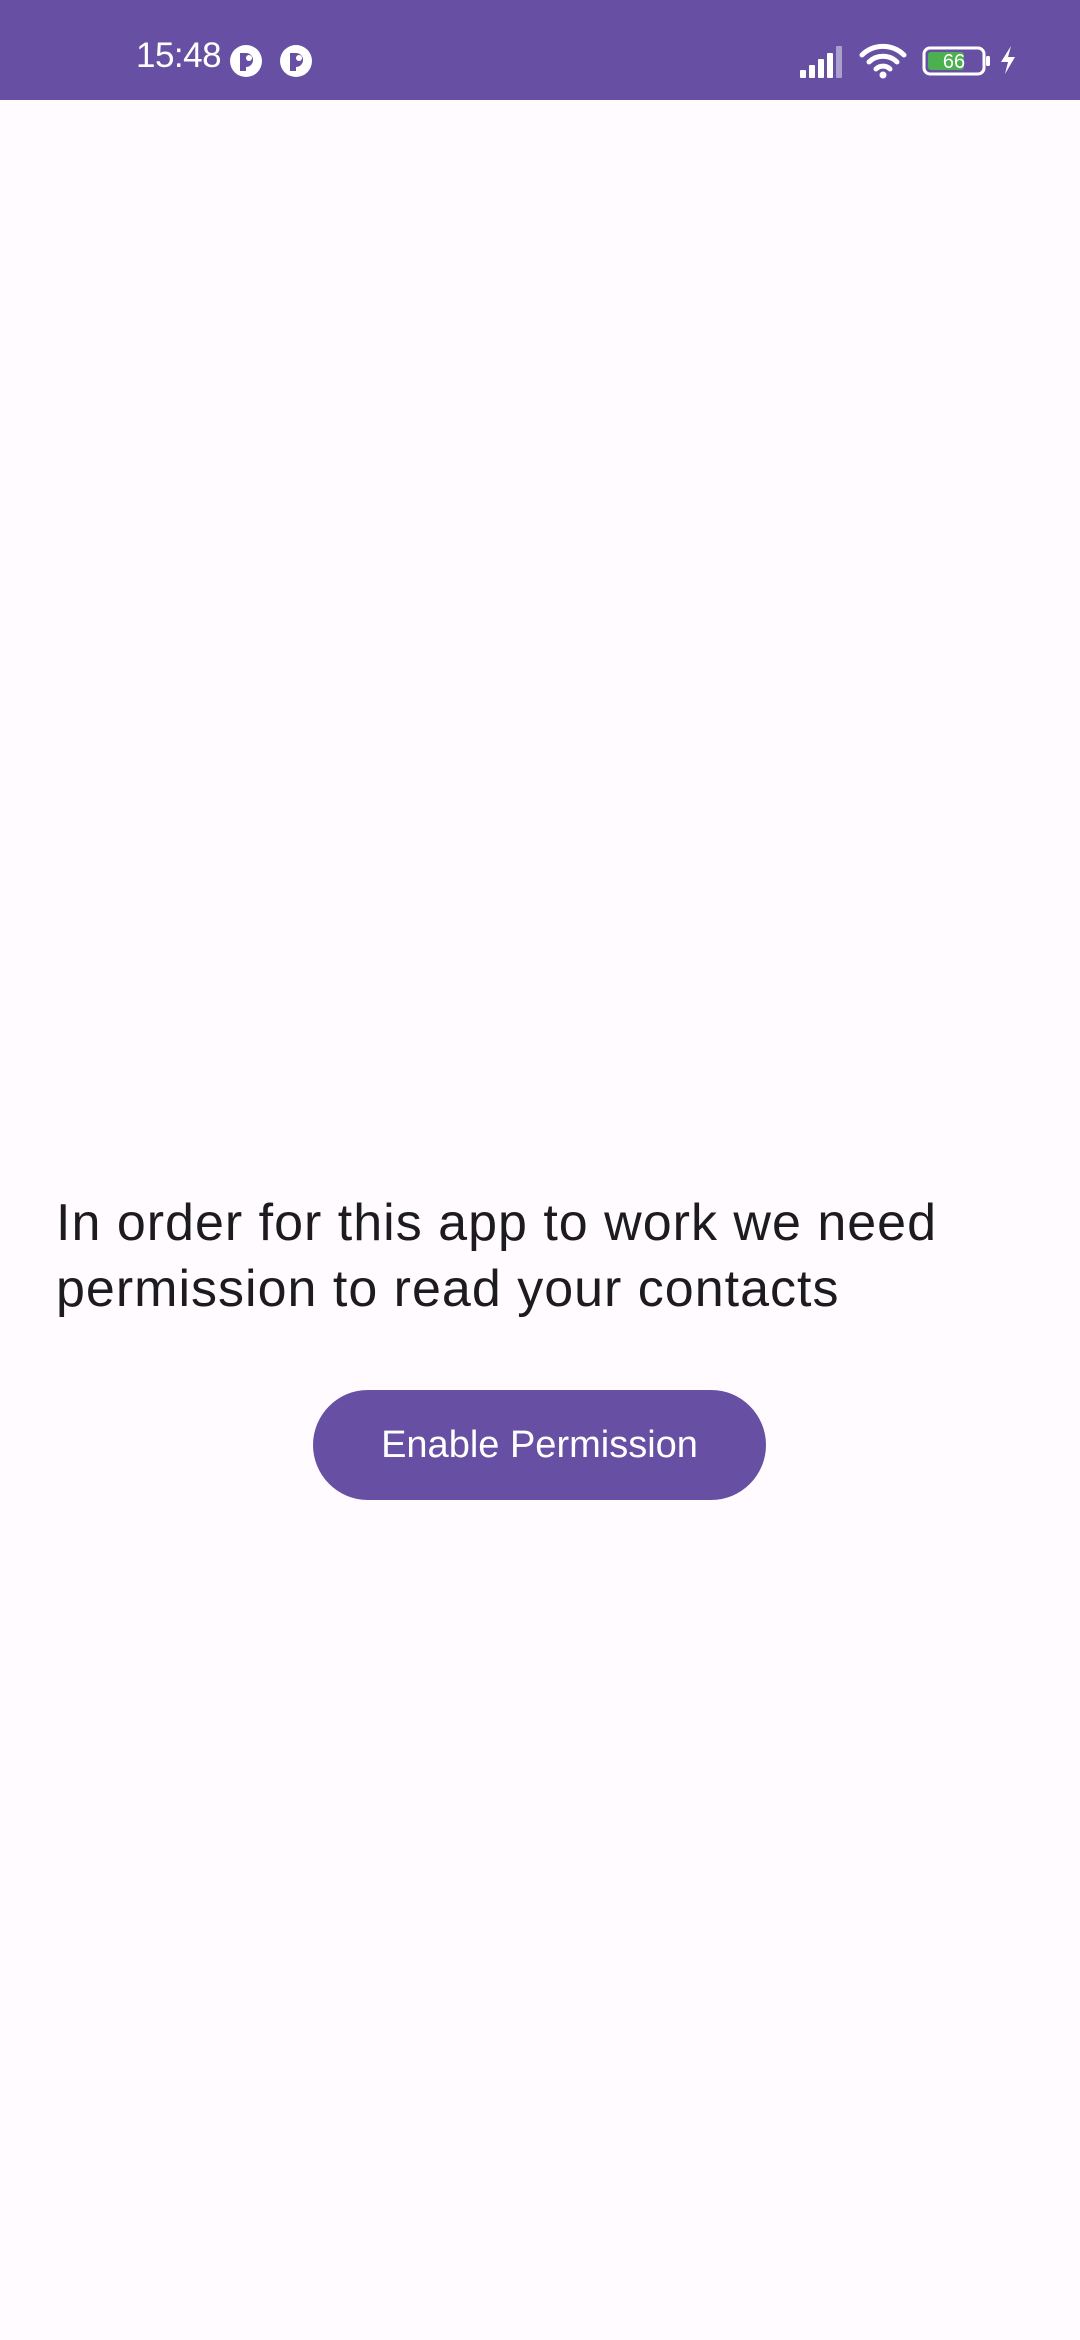 Image resolution: width=1080 pixels, height=2340 pixels. What do you see at coordinates (1008, 60) in the screenshot?
I see `charging-bolt-icon` at bounding box center [1008, 60].